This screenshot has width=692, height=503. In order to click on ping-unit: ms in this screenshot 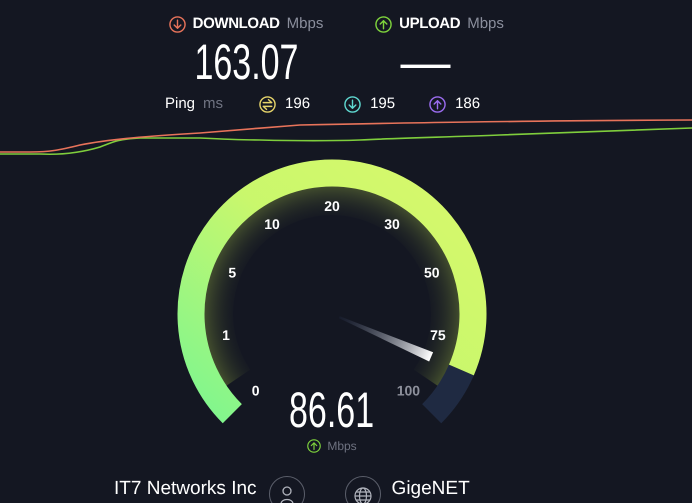, I will do `click(213, 104)`.